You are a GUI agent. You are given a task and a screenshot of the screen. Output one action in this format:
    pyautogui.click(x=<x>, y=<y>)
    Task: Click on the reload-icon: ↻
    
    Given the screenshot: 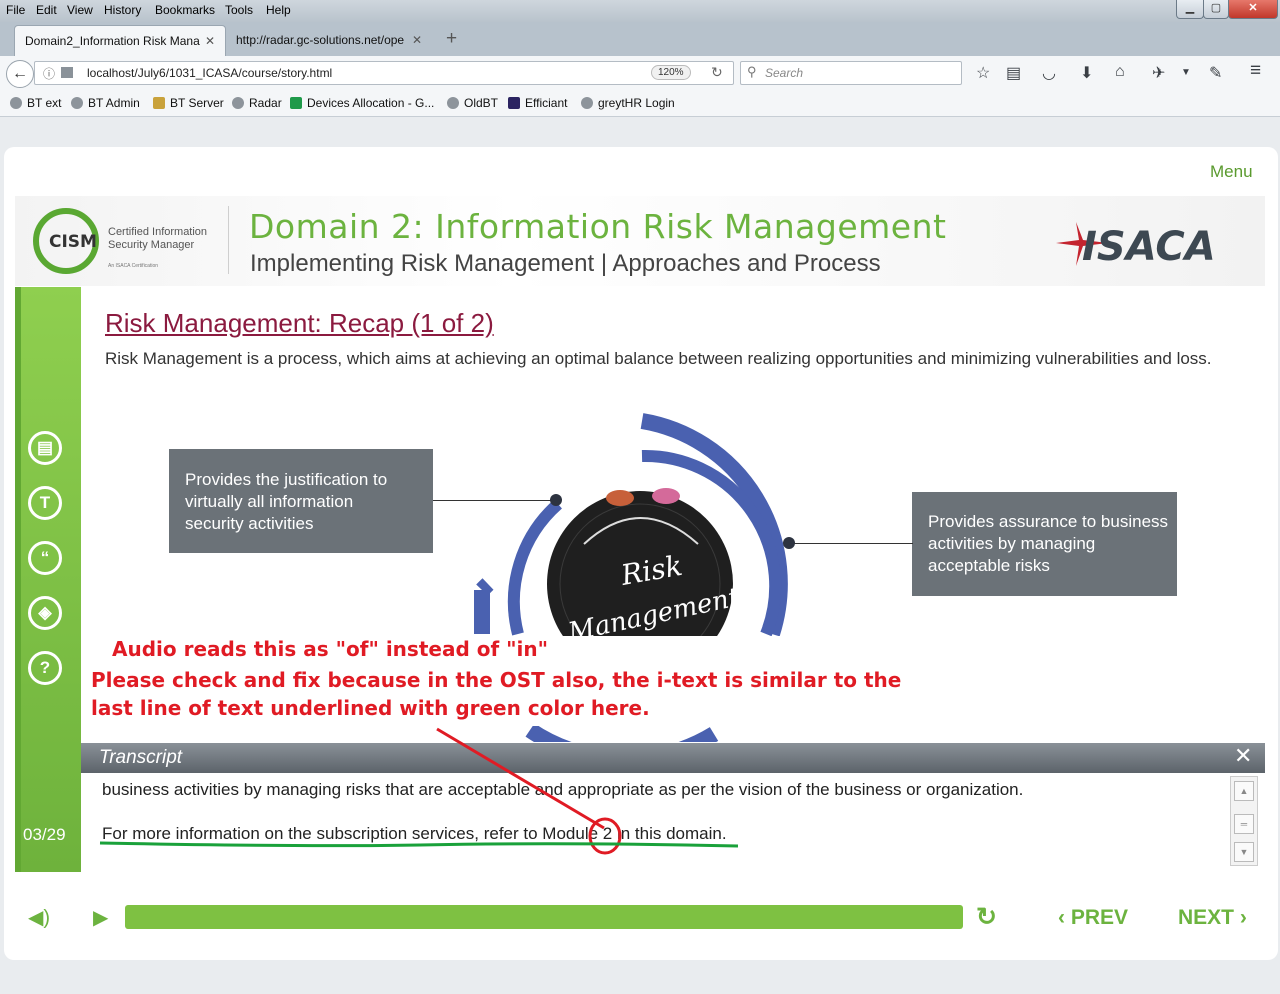 What is the action you would take?
    pyautogui.click(x=717, y=72)
    